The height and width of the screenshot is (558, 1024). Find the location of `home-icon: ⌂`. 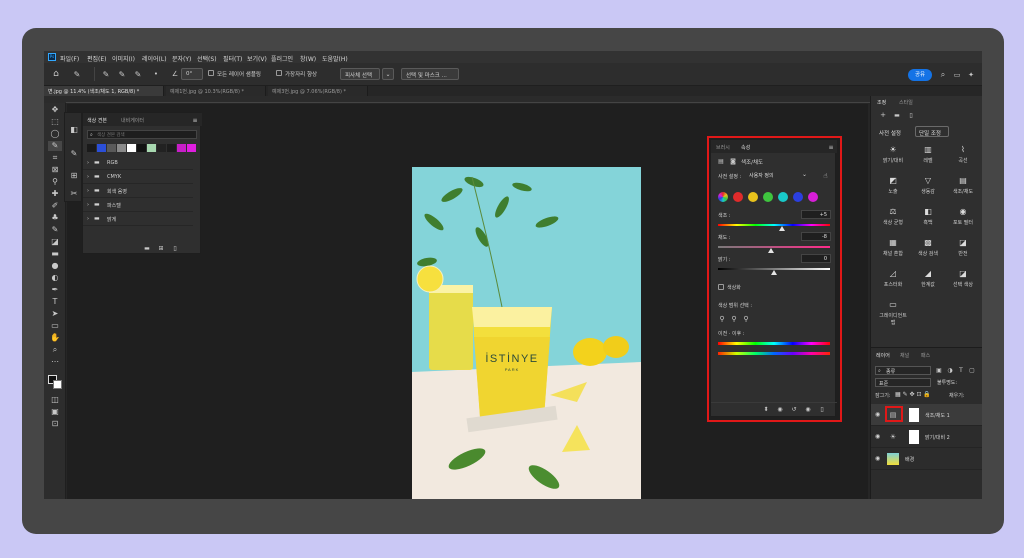

home-icon: ⌂ is located at coordinates (56, 74).